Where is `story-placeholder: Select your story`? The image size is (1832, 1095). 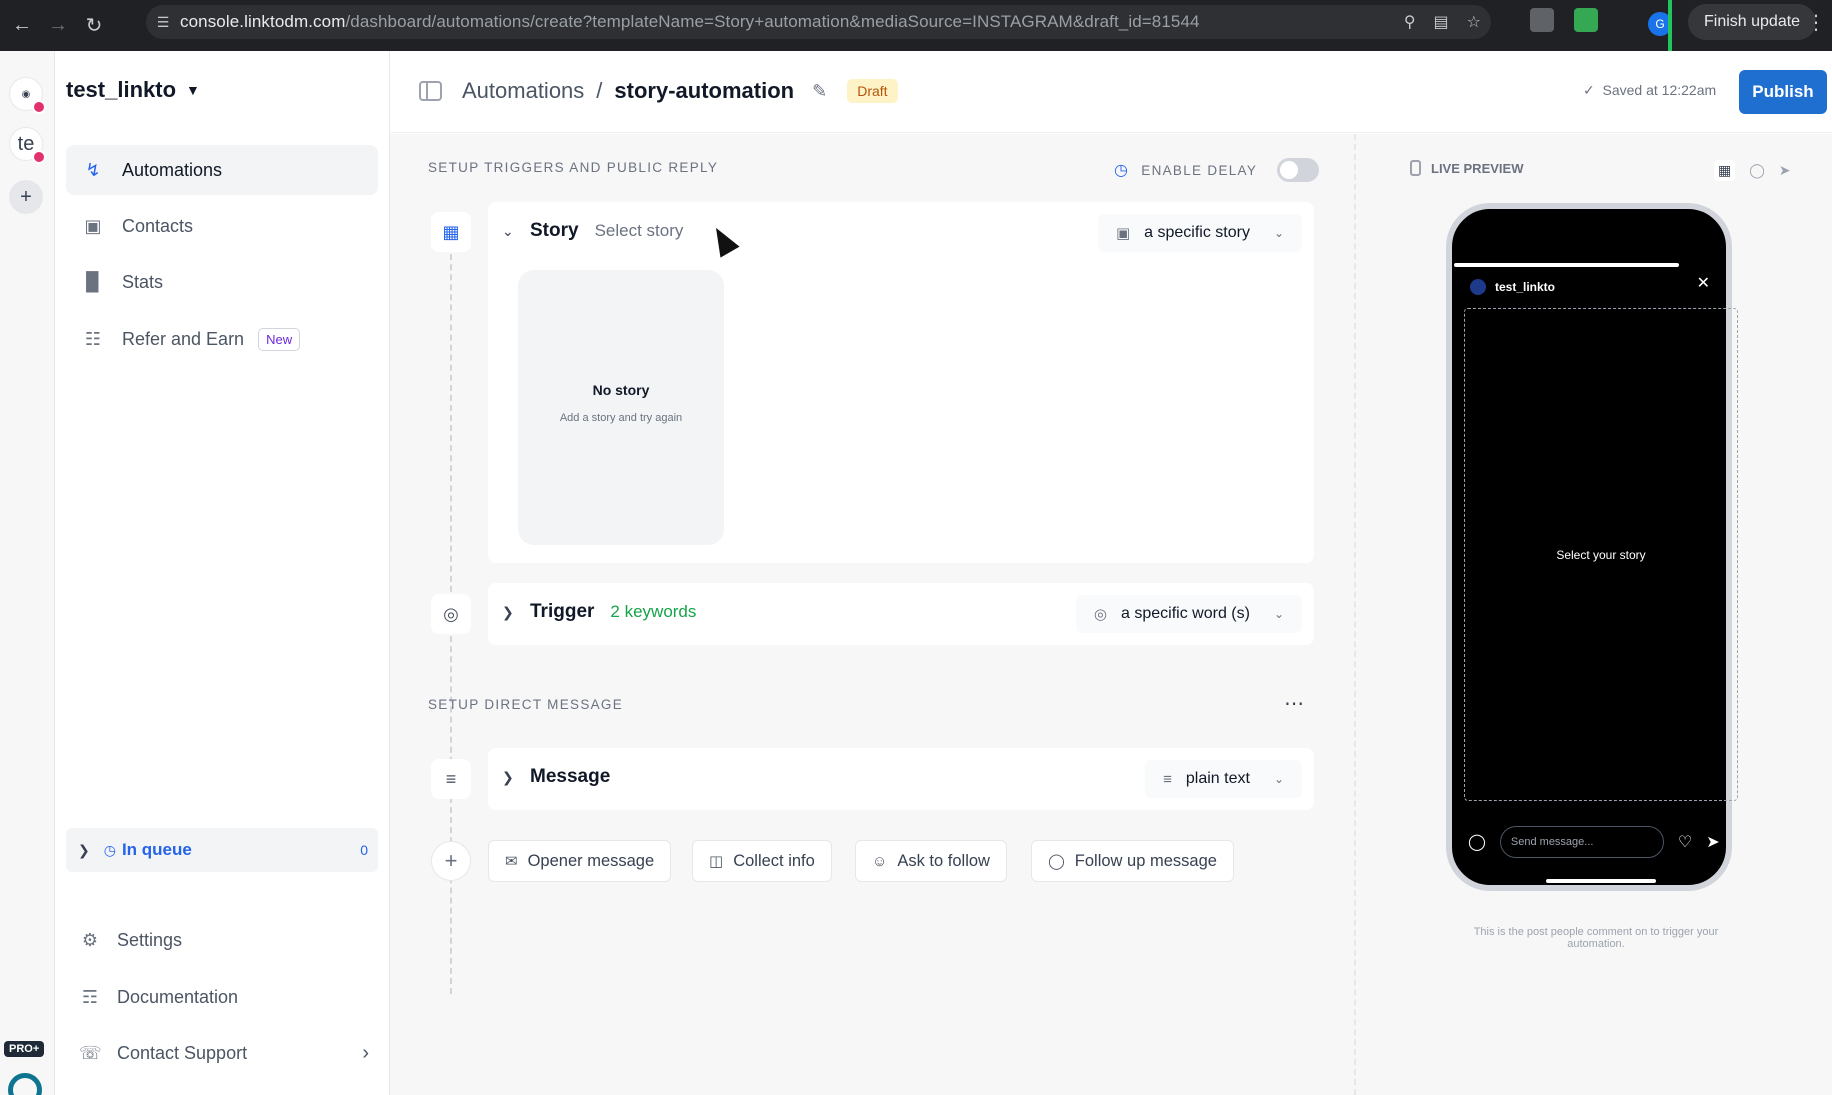 story-placeholder: Select your story is located at coordinates (1601, 554).